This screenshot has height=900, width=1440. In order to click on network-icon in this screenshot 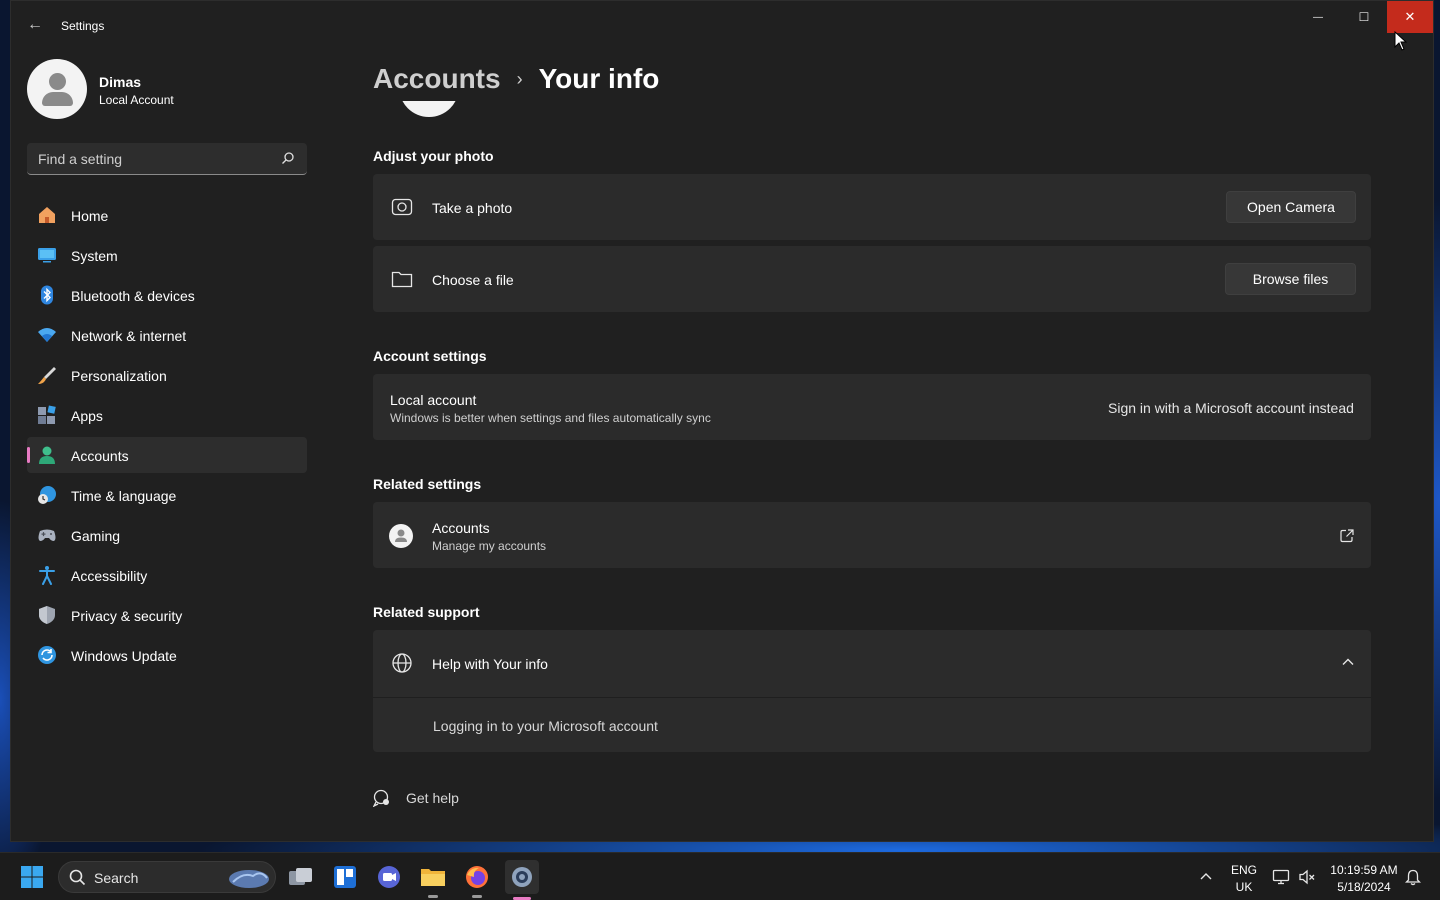, I will do `click(1281, 877)`.